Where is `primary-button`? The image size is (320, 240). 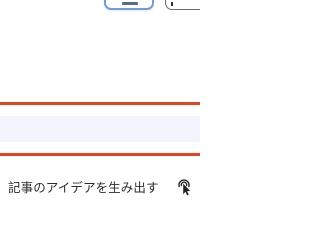 primary-button is located at coordinates (129, 5).